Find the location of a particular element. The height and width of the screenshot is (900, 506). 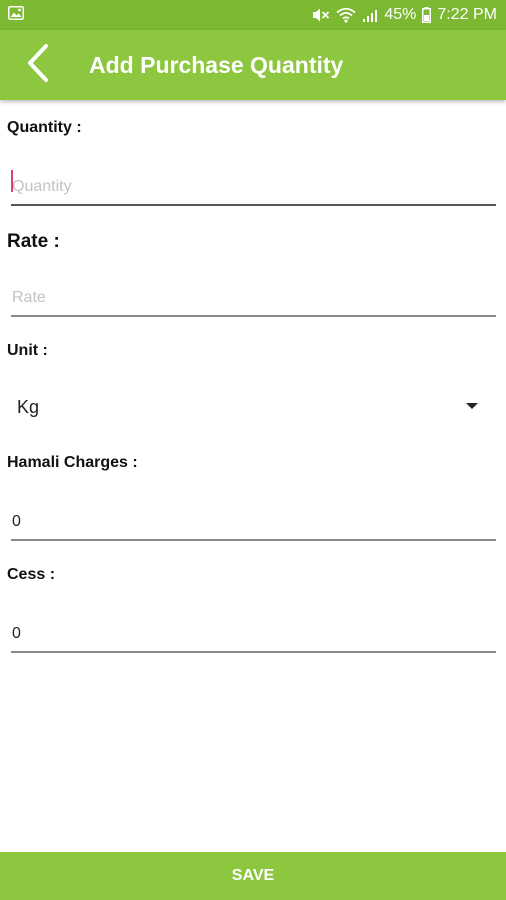

unit-label: Unit : is located at coordinates (27, 350).